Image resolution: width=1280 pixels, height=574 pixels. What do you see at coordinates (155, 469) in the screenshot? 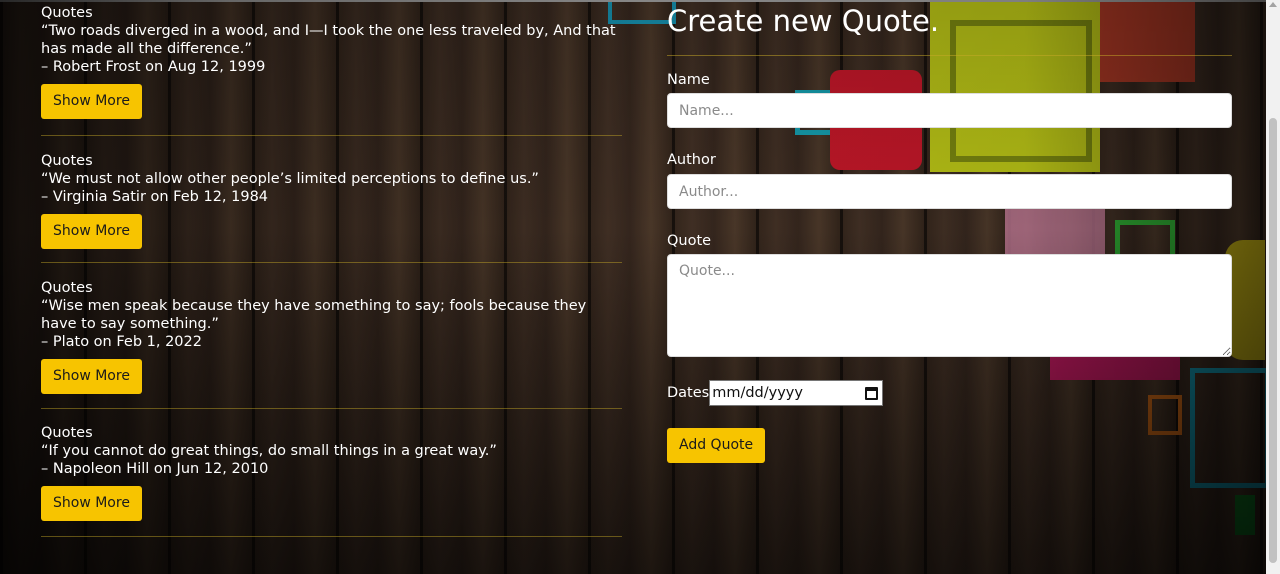
I see `quote-author-date: – Napoleon Hill on Jun 12, 2010` at bounding box center [155, 469].